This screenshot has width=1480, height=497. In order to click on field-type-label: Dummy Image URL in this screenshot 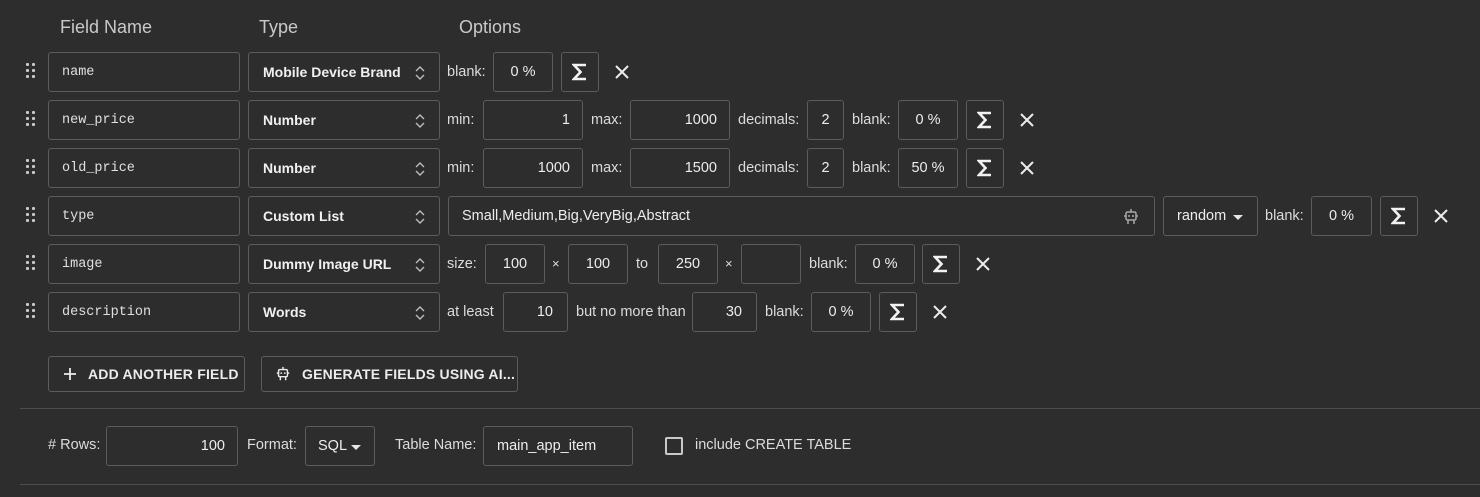, I will do `click(327, 264)`.